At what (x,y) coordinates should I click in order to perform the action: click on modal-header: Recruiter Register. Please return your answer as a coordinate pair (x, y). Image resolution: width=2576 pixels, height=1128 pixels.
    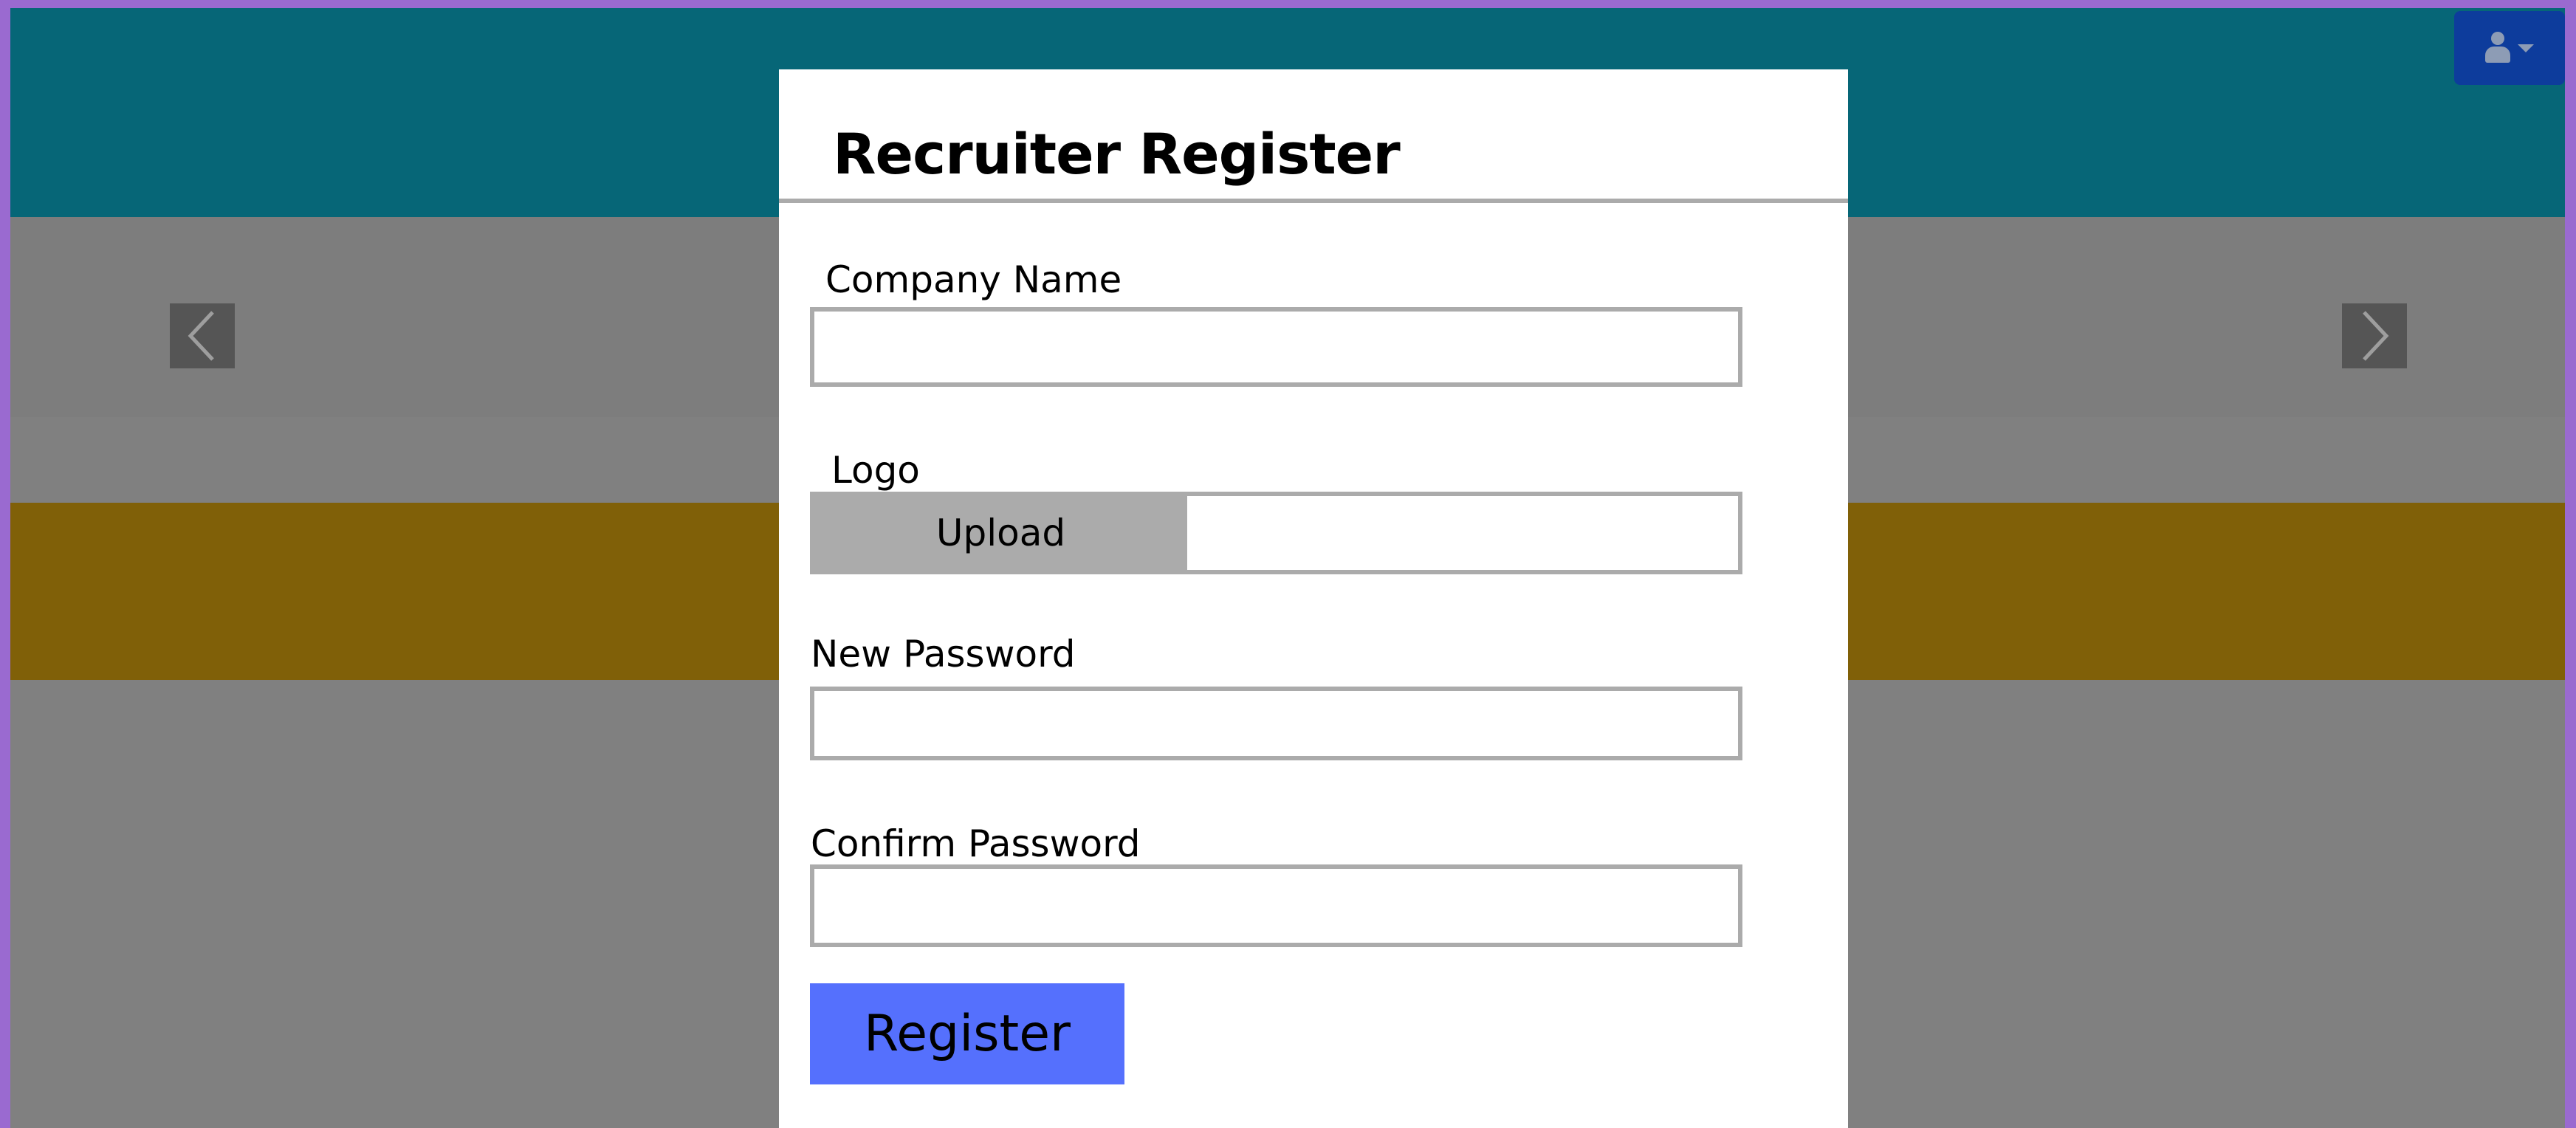
    Looking at the image, I should click on (1313, 136).